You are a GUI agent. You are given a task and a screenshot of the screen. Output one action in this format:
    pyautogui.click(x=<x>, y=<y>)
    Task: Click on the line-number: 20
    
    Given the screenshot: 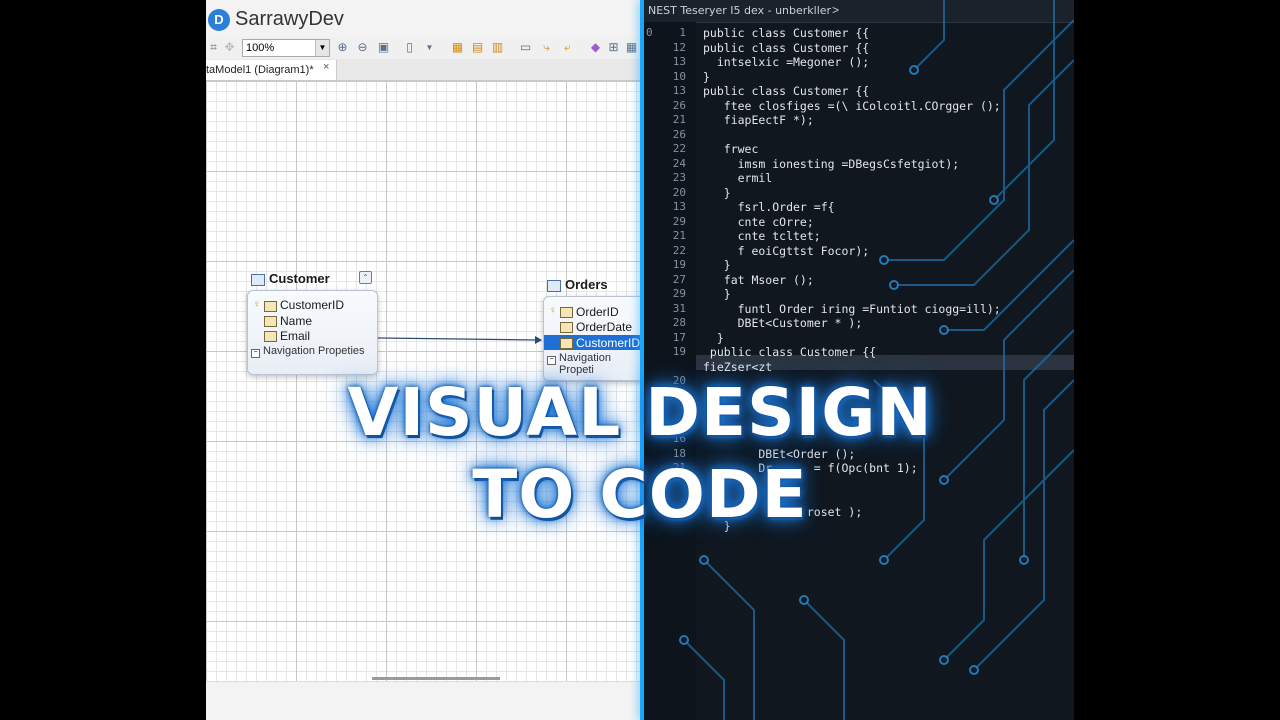 What is the action you would take?
    pyautogui.click(x=679, y=380)
    